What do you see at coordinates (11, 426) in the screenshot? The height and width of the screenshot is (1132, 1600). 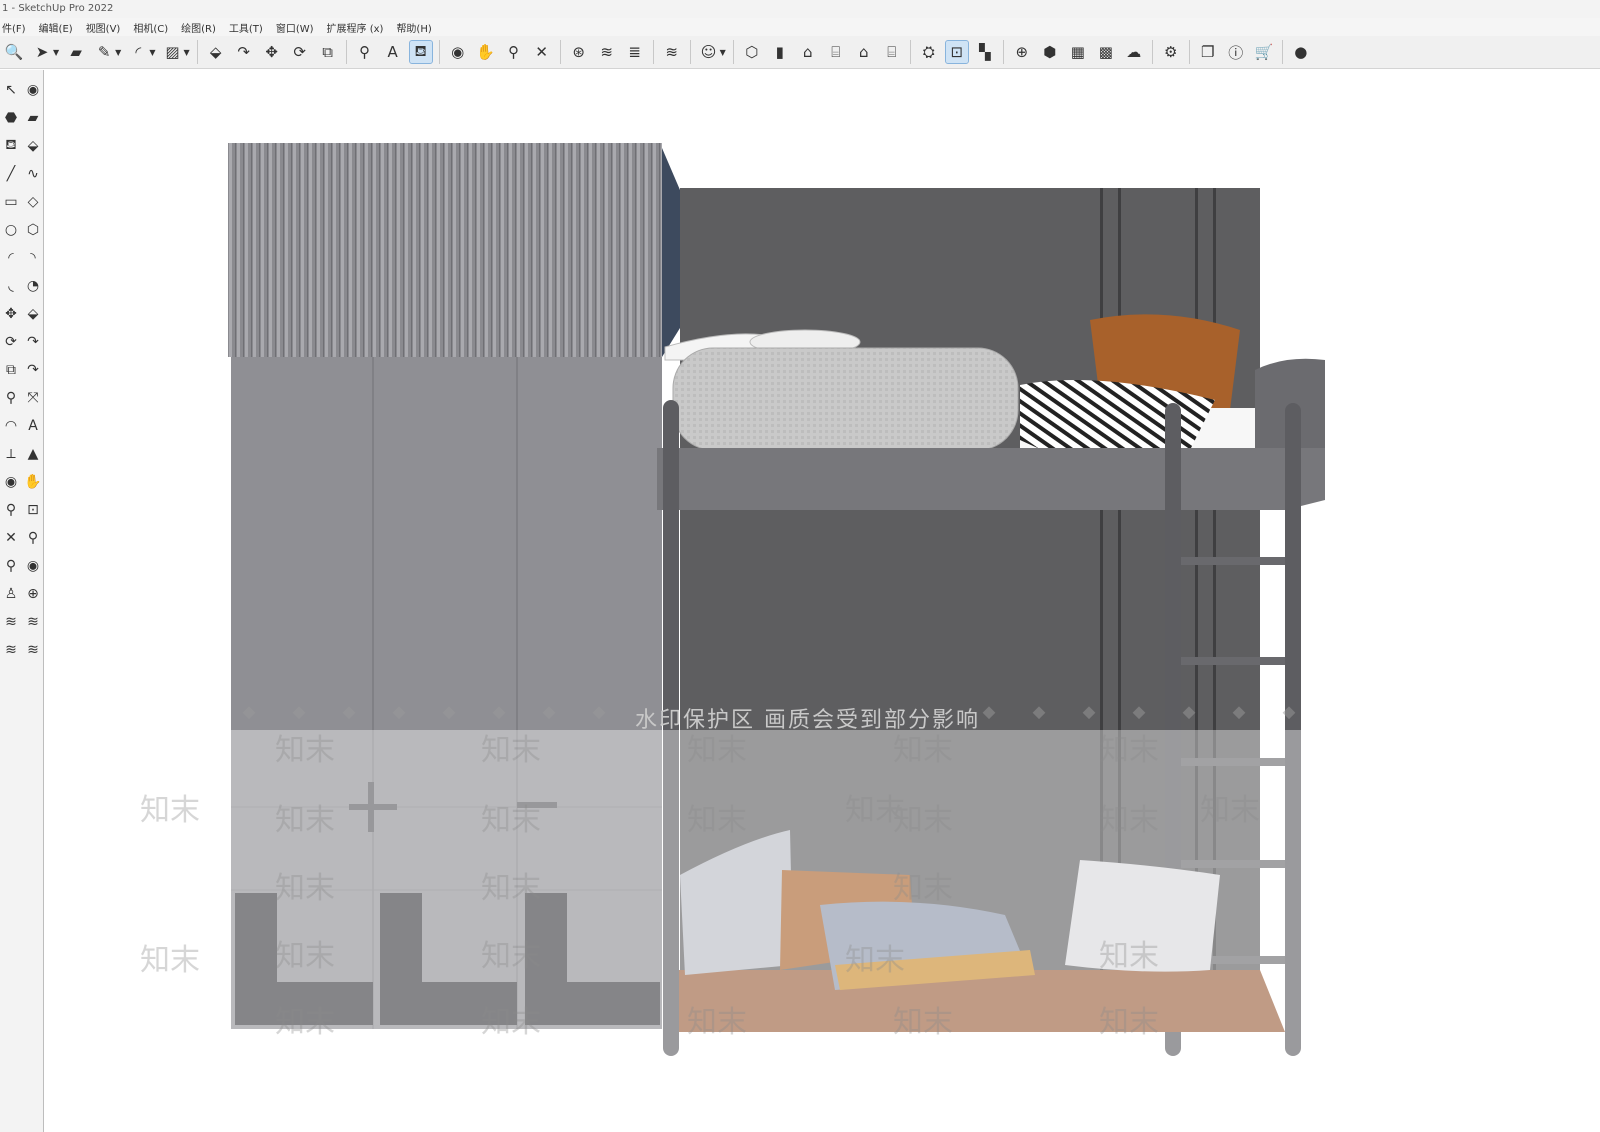 I see `protractor-icon: ◠` at bounding box center [11, 426].